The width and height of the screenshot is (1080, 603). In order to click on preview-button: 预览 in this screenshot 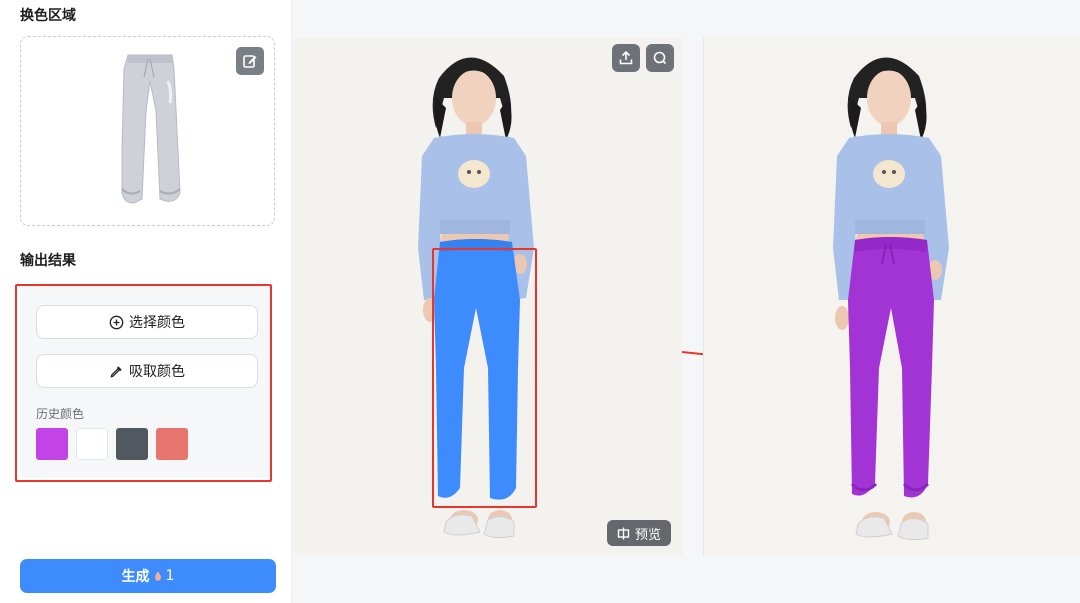, I will do `click(638, 533)`.